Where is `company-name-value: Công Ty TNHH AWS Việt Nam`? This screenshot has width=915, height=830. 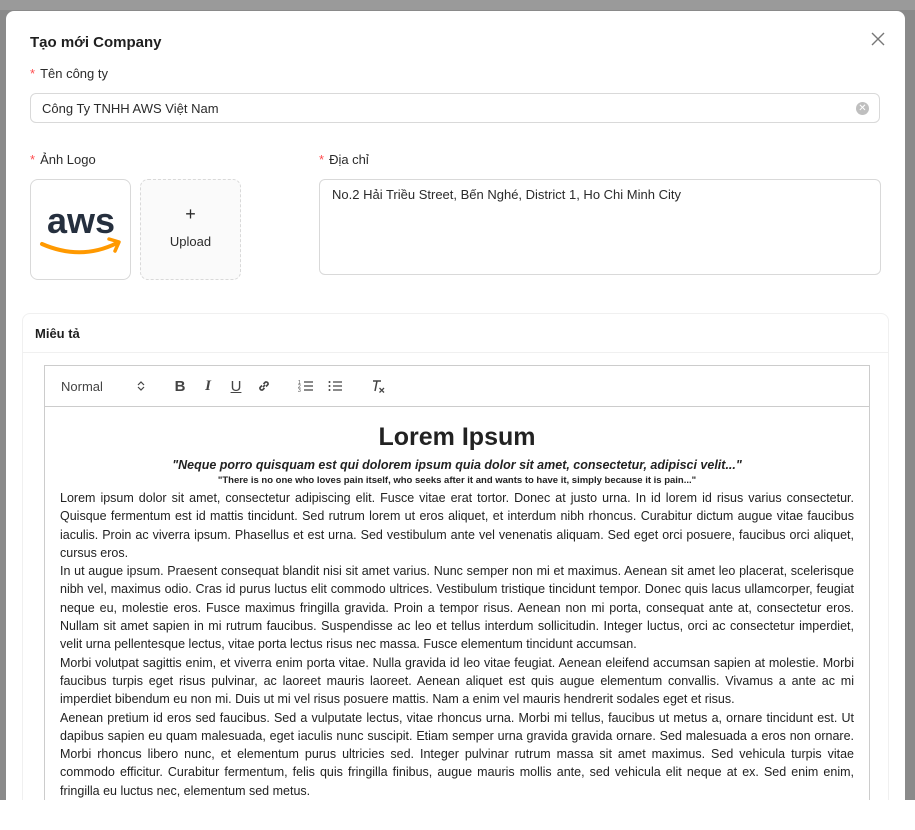 company-name-value: Công Ty TNHH AWS Việt Nam is located at coordinates (130, 108).